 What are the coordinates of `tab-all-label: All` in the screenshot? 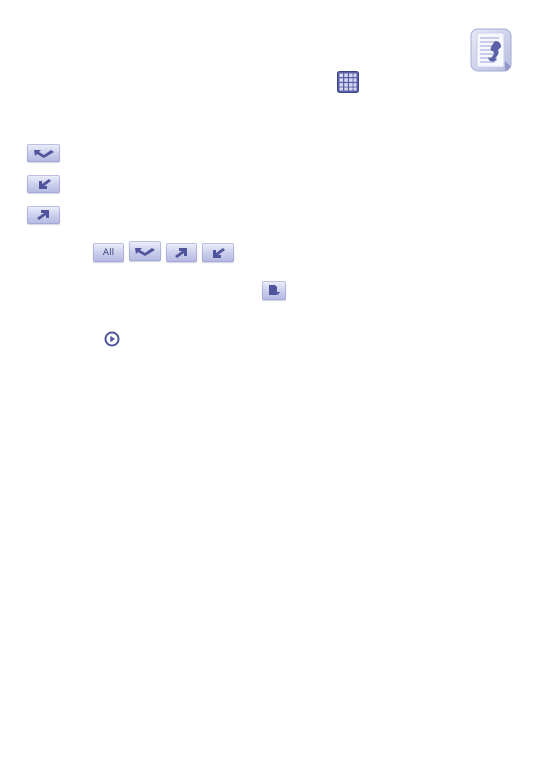 It's located at (108, 252).